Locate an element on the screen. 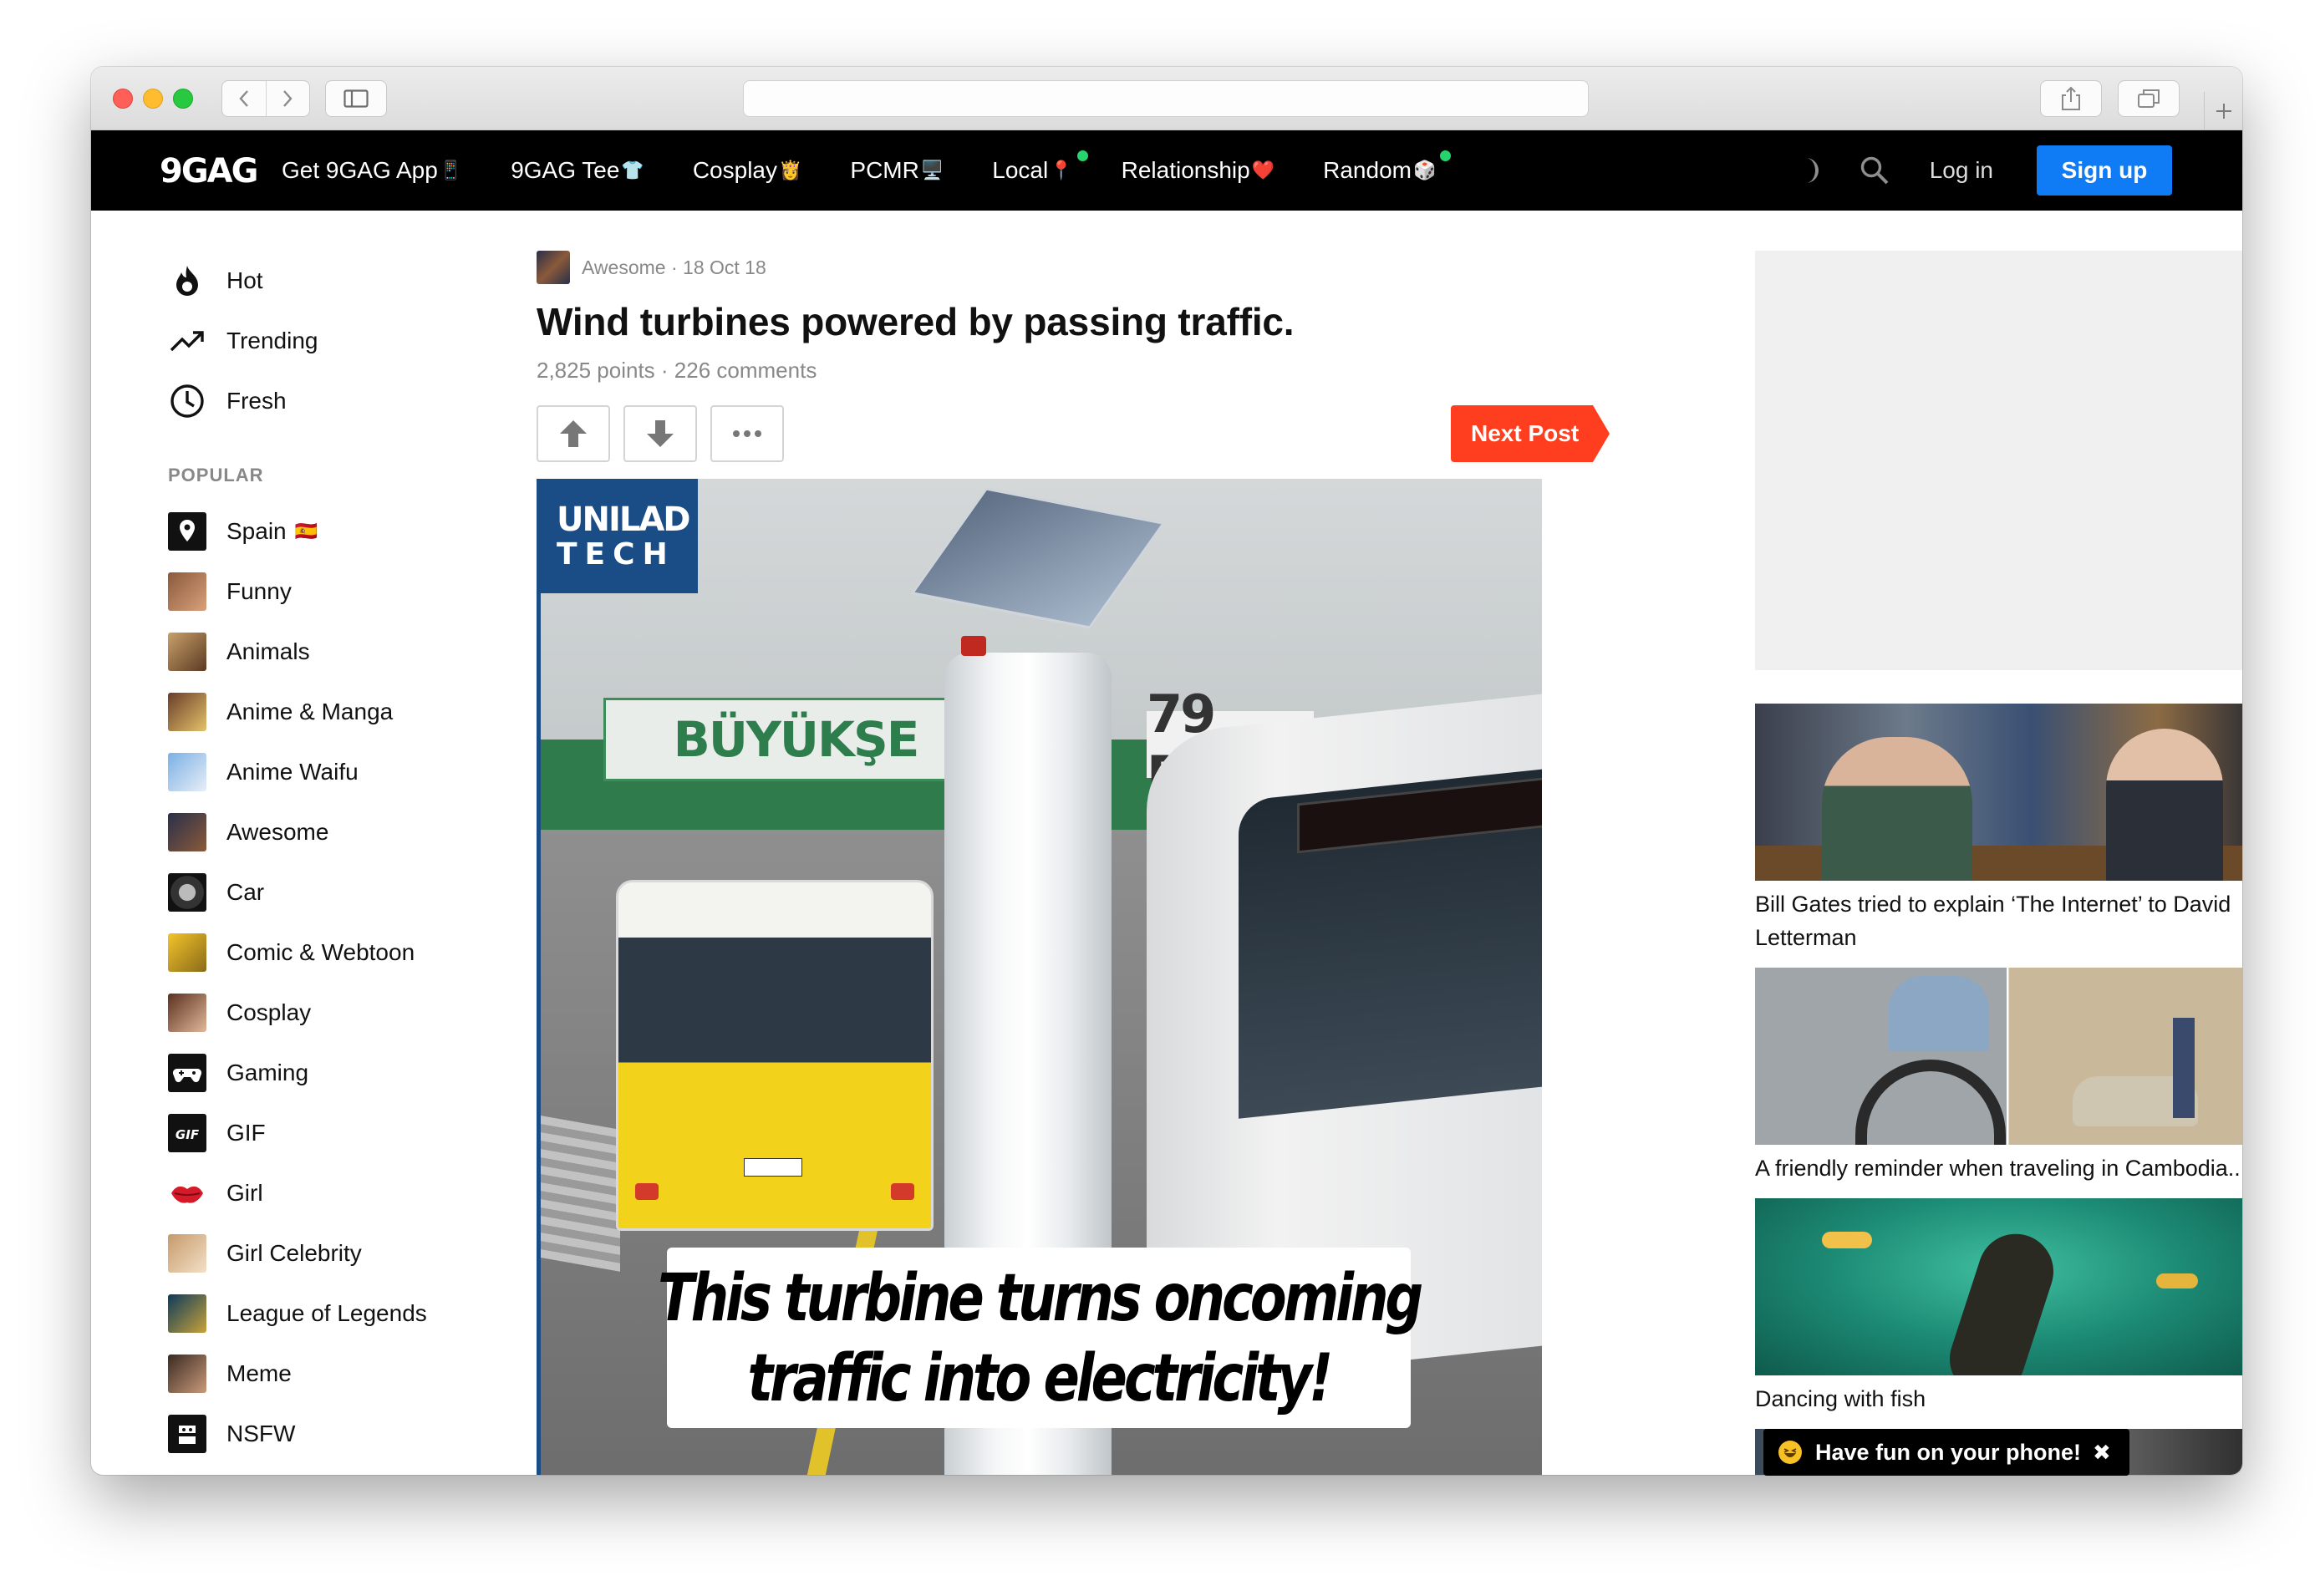 This screenshot has width=2320, height=1596. sidebar-toggle-button is located at coordinates (356, 98).